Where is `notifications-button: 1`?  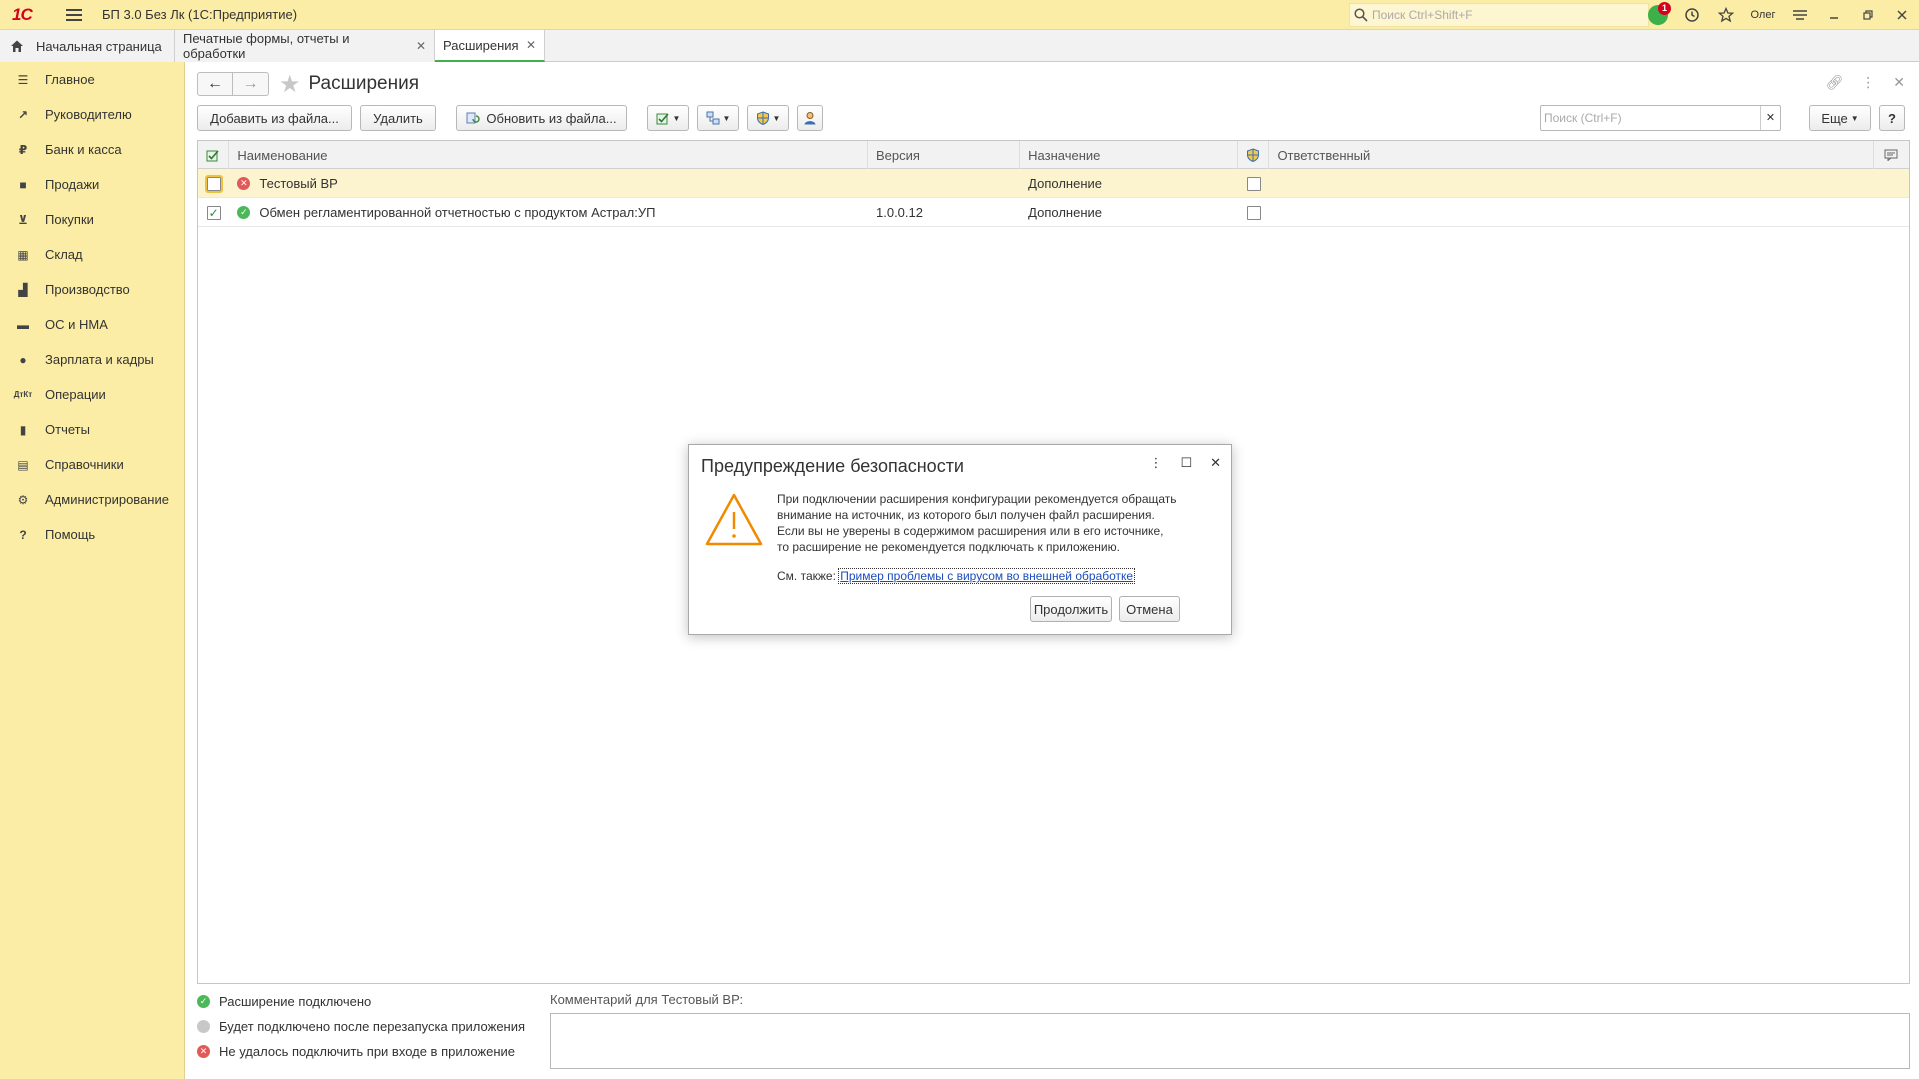 notifications-button: 1 is located at coordinates (1658, 15).